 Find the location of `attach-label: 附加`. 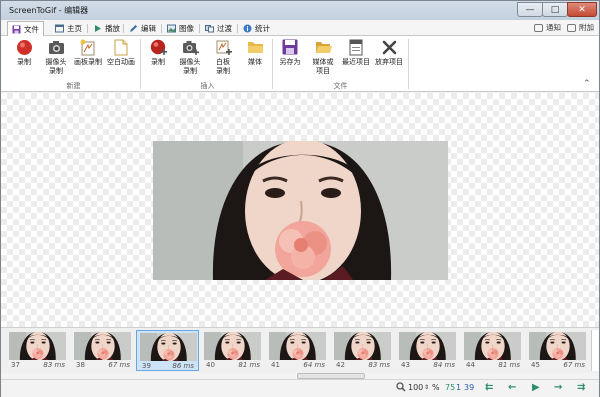

attach-label: 附加 is located at coordinates (586, 27).